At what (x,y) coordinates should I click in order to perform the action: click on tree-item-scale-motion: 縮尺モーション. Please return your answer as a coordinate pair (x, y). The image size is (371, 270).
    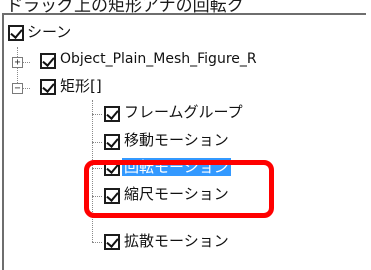
    Looking at the image, I should click on (176, 194).